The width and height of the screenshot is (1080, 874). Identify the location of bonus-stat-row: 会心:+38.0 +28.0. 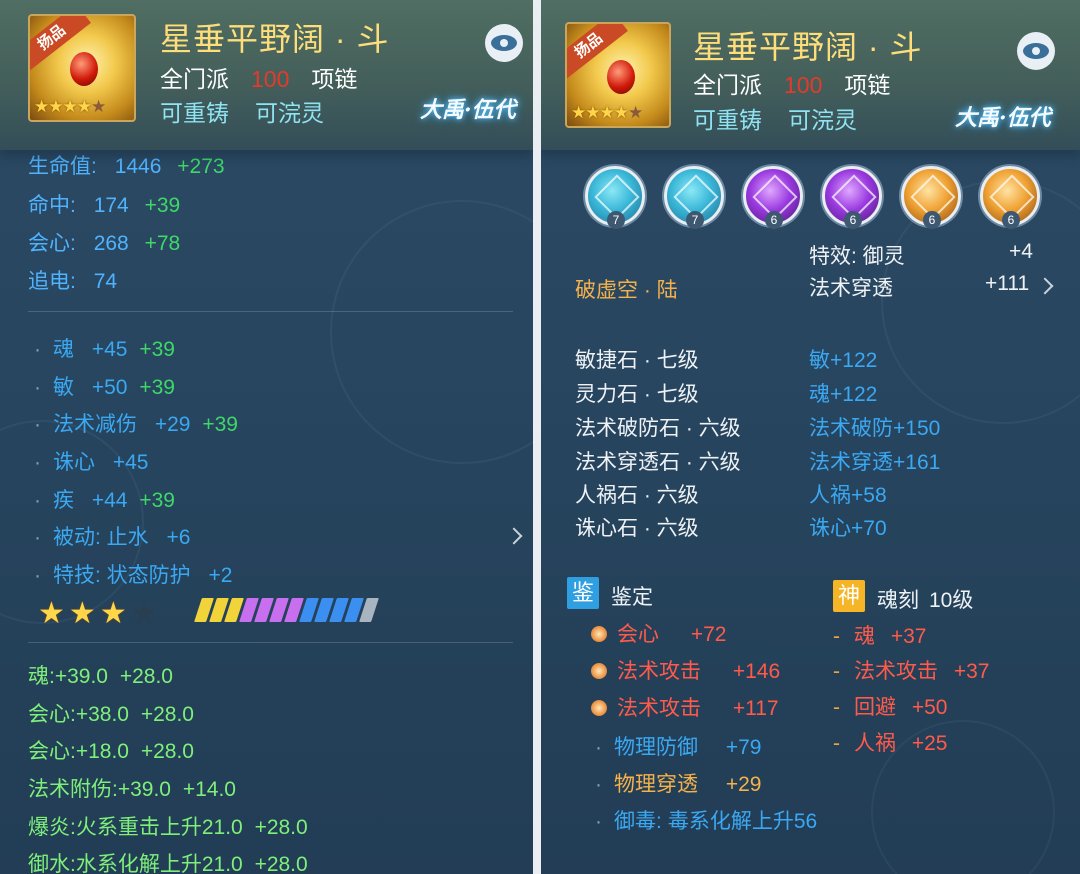
(111, 714).